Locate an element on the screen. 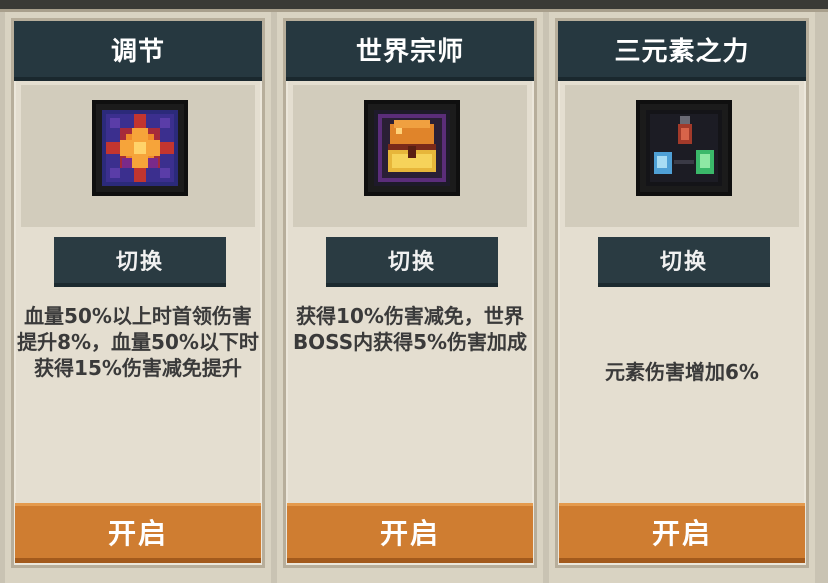 The height and width of the screenshot is (583, 828). card-description: 血量50%以上时首领伤害提升8%，血量50%以下时获得15%伤害减免提升 is located at coordinates (138, 342).